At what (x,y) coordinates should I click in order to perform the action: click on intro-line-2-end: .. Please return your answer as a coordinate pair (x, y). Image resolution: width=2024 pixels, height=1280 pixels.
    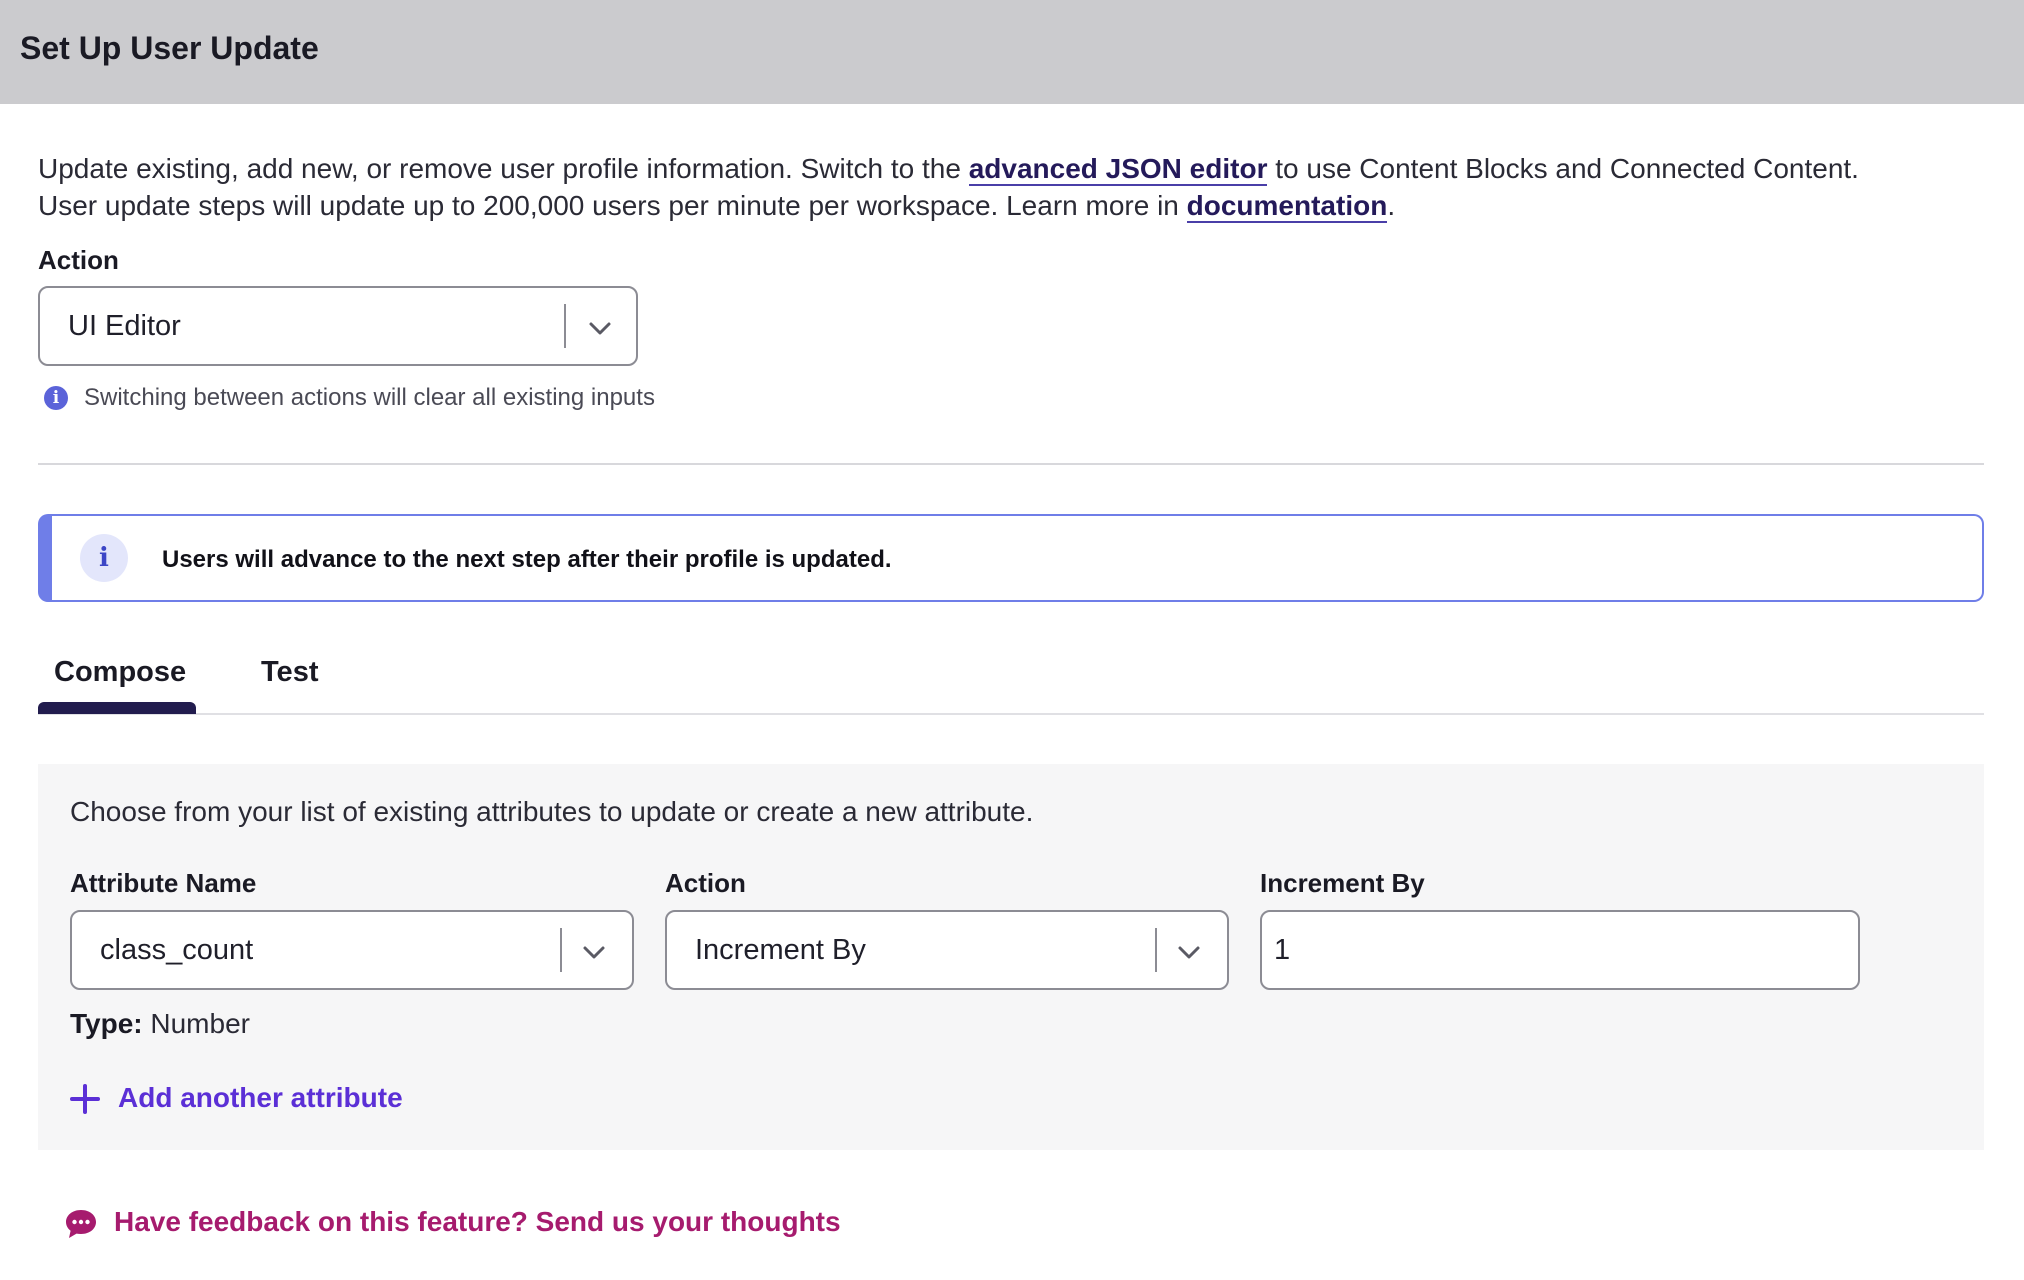
    Looking at the image, I should click on (1391, 205).